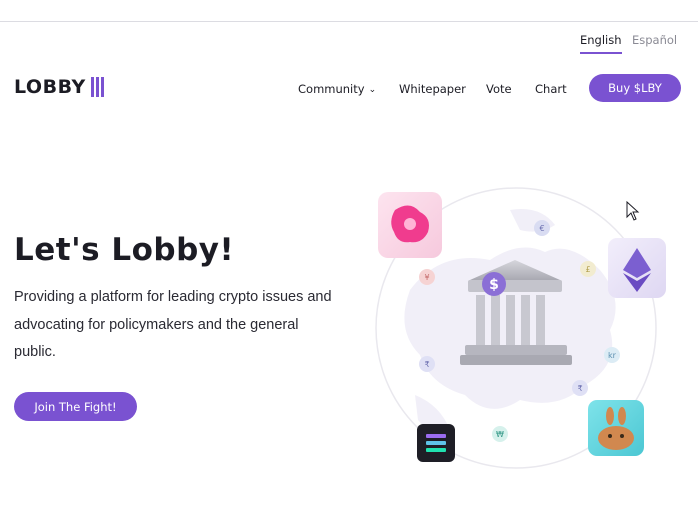 This screenshot has height=522, width=698. Describe the element at coordinates (349, 21) in the screenshot. I see `top-divider` at that location.